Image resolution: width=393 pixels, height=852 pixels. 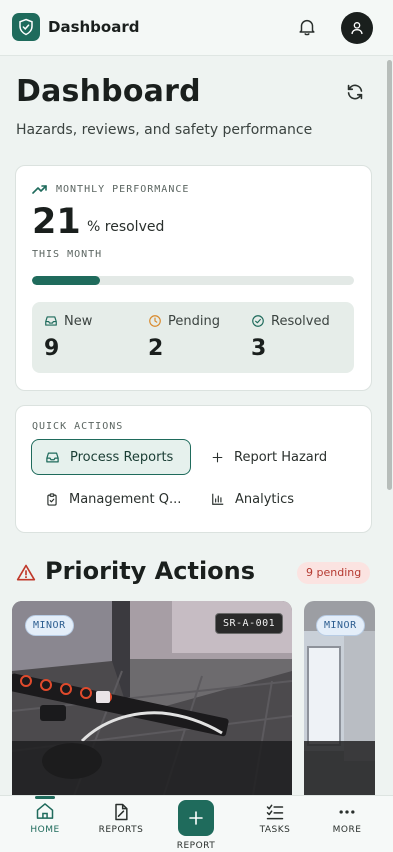 I want to click on pending-count-badge: 9 pending, so click(x=334, y=573).